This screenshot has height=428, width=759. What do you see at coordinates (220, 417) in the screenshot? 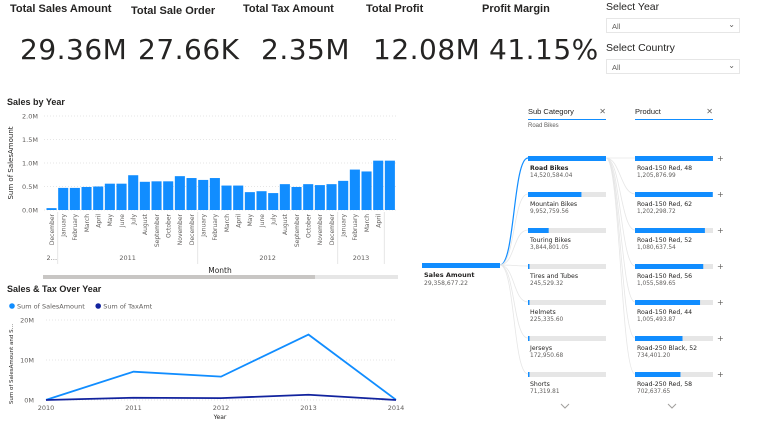
I see `x-axis-label: Year` at bounding box center [220, 417].